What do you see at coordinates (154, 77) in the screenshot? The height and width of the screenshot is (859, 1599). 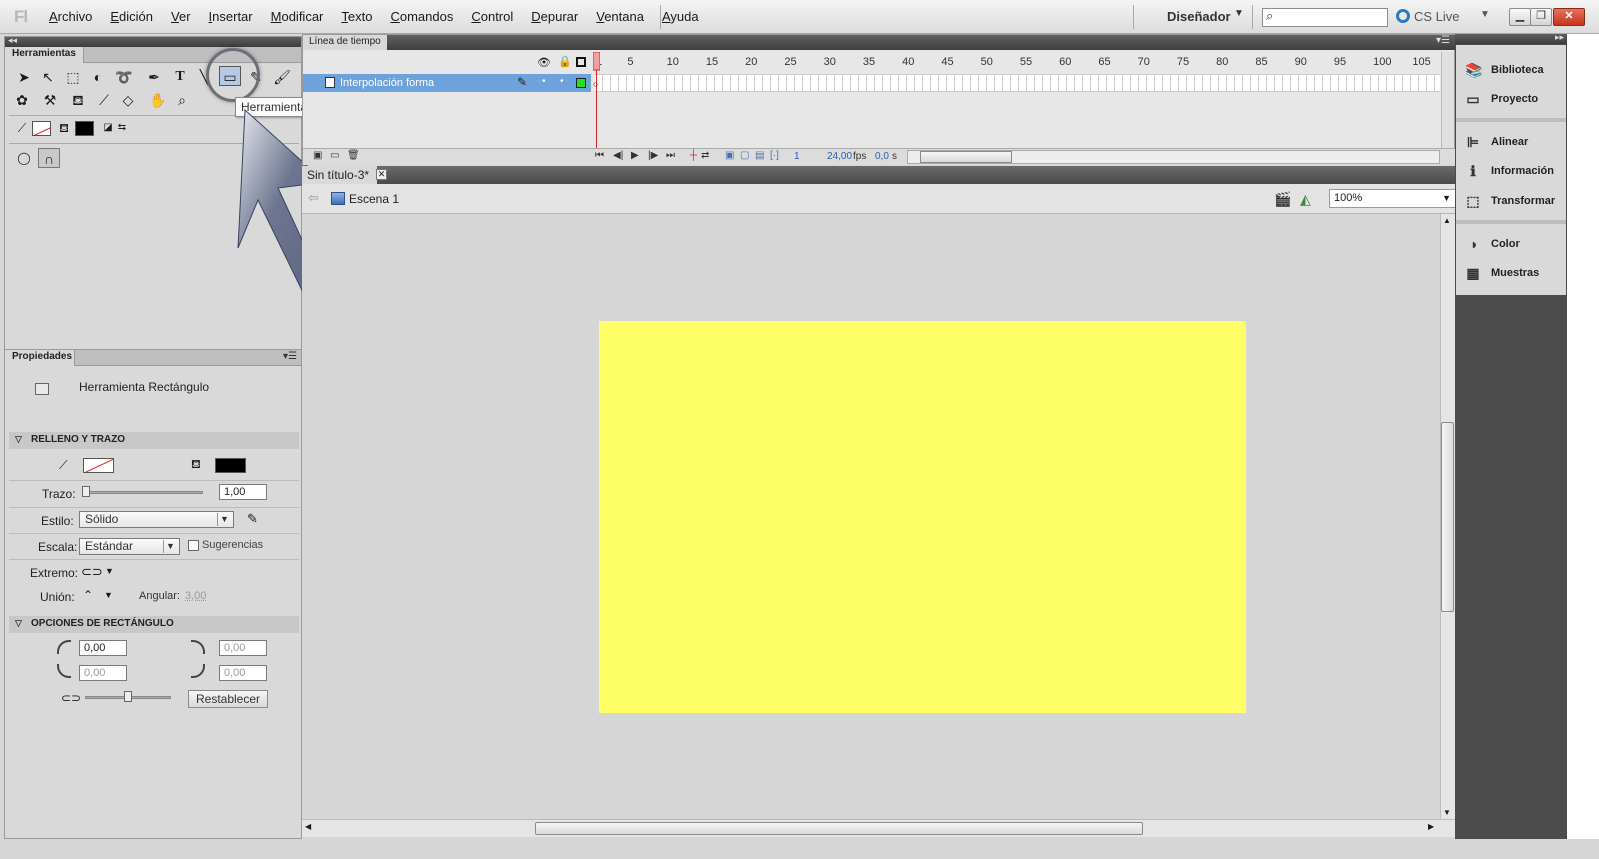 I see `pen-tool-icon: ✒` at bounding box center [154, 77].